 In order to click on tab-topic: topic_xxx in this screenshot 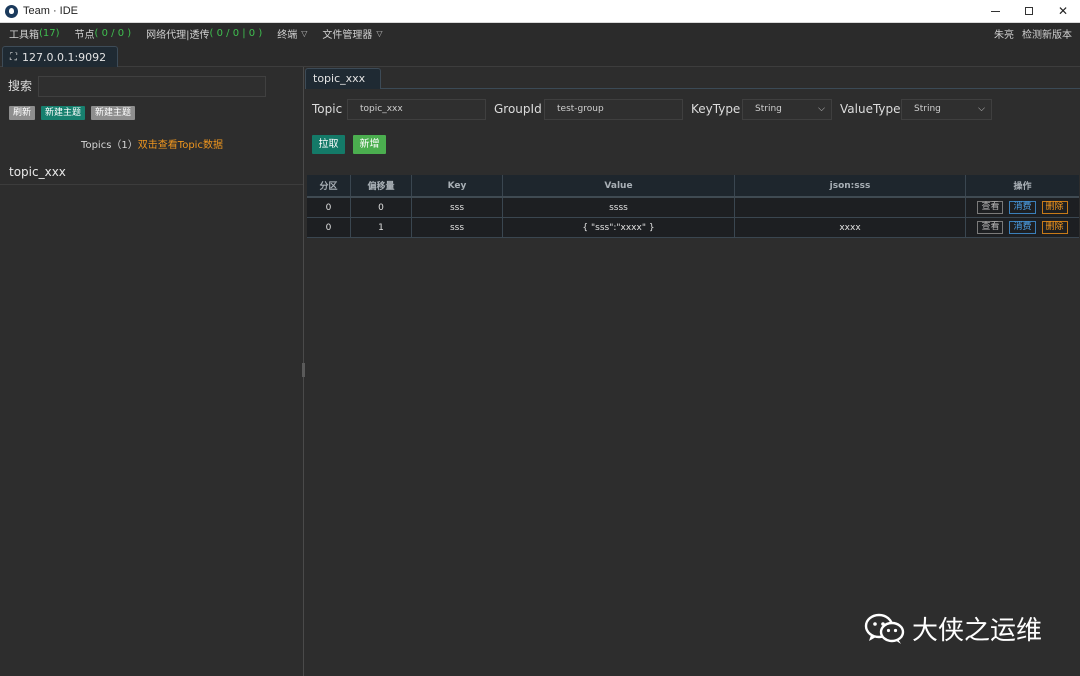, I will do `click(343, 78)`.